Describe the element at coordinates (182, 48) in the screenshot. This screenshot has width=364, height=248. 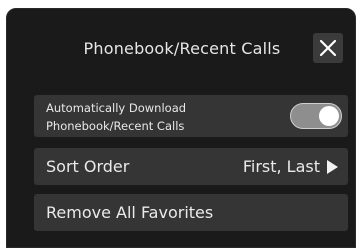
I see `page-title: Phonebook/Recent Calls` at that location.